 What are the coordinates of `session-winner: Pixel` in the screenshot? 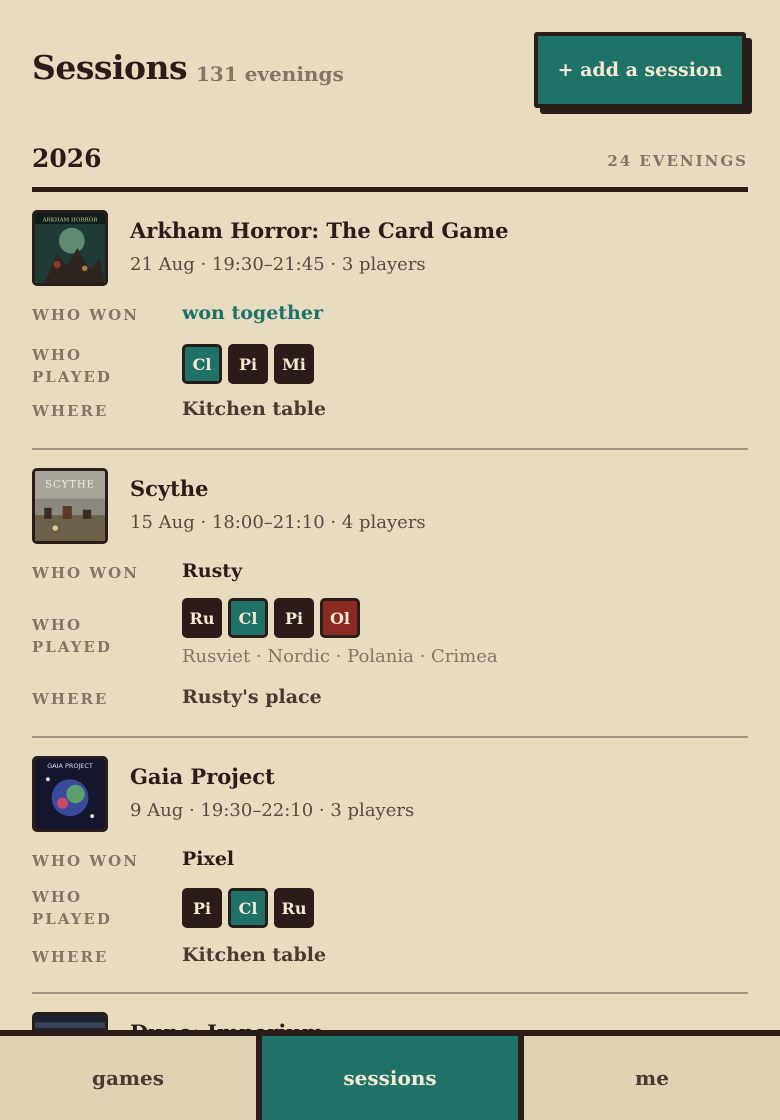 It's located at (208, 859).